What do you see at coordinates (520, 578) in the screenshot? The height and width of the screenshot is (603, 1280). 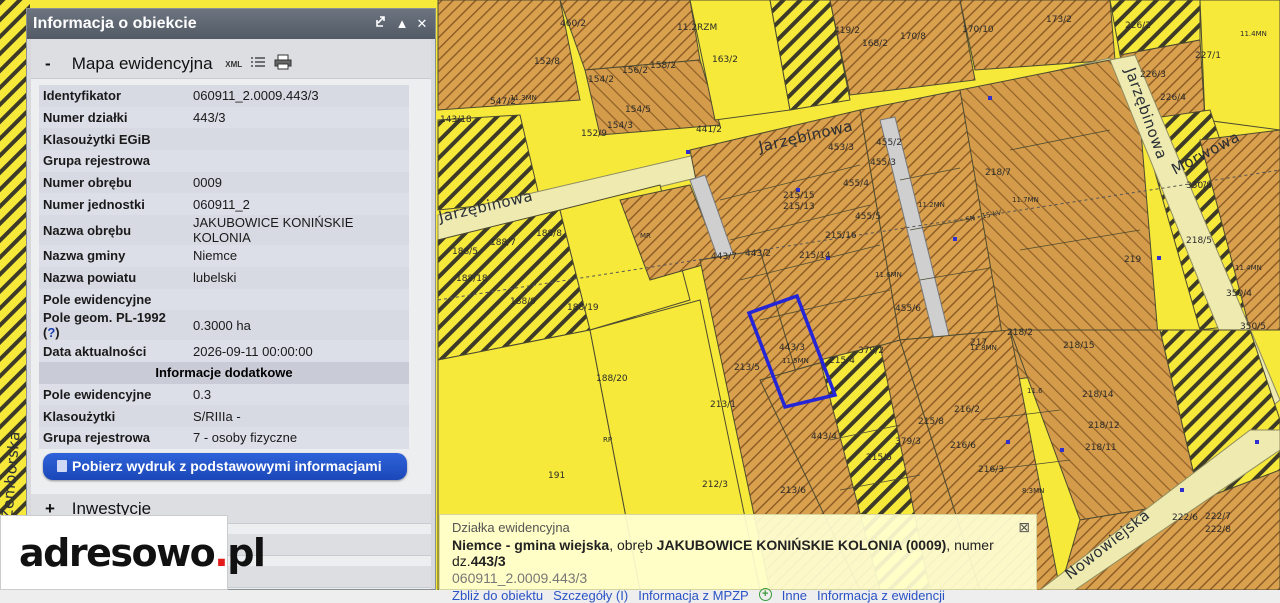 I see `popup-identifier: 060911_2.0009.443/3` at bounding box center [520, 578].